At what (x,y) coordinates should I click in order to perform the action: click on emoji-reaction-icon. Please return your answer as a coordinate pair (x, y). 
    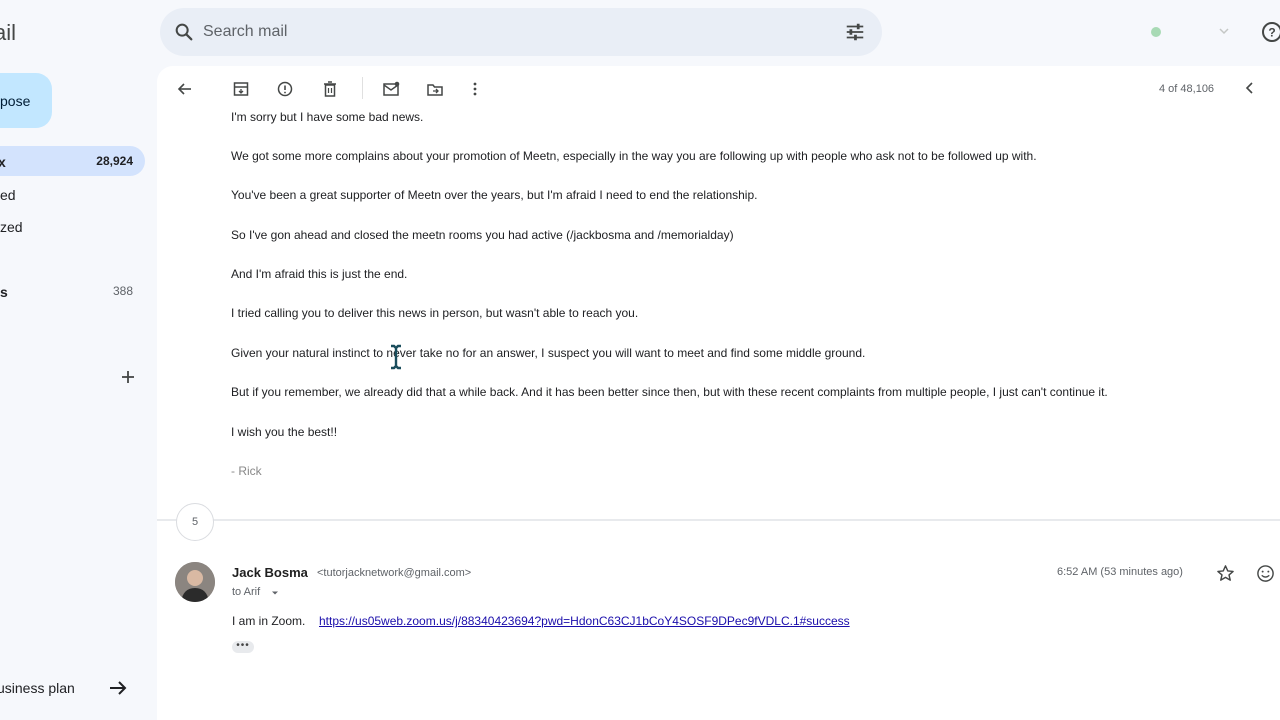
    Looking at the image, I should click on (1265, 573).